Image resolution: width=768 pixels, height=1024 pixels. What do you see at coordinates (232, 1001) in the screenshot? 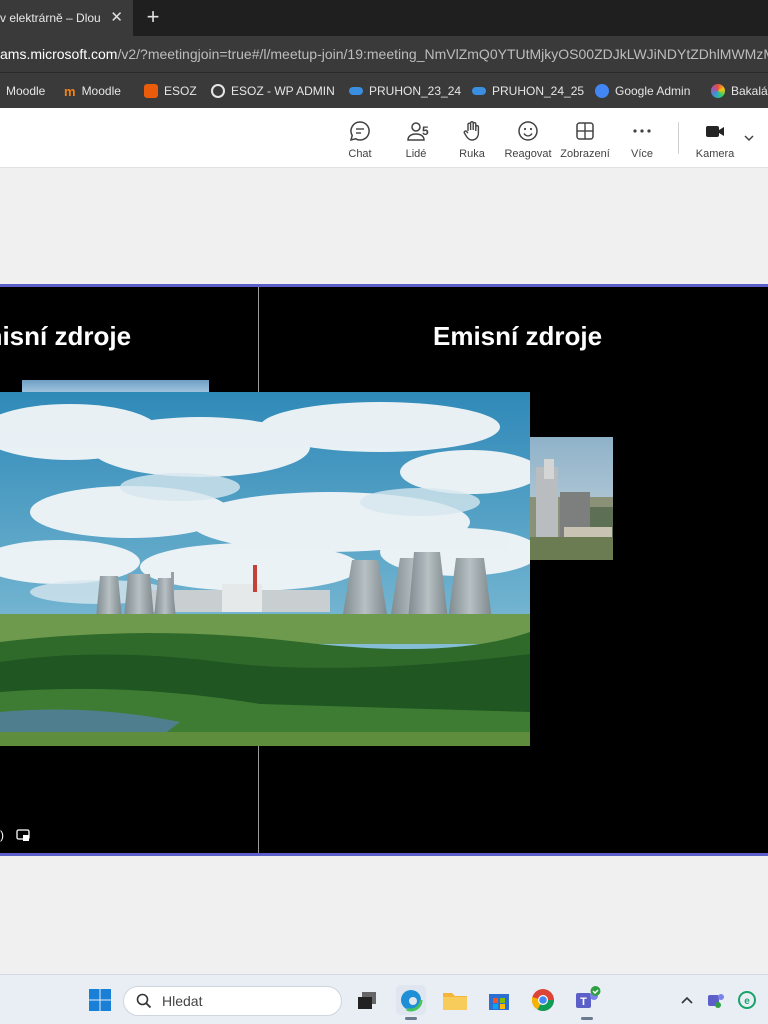
I see `taskbar-search-input: Hledat` at bounding box center [232, 1001].